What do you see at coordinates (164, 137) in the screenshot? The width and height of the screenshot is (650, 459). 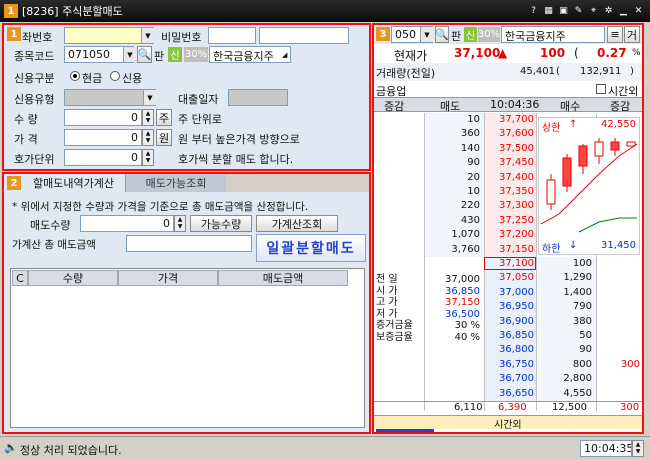 I see `price-unit-button: 원` at bounding box center [164, 137].